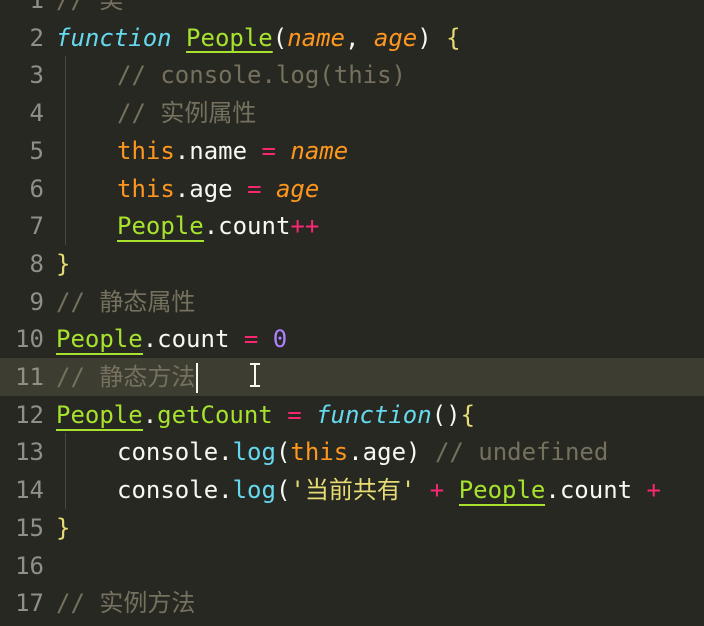 The image size is (704, 626). I want to click on line-code: function People(name, age) {, so click(258, 38).